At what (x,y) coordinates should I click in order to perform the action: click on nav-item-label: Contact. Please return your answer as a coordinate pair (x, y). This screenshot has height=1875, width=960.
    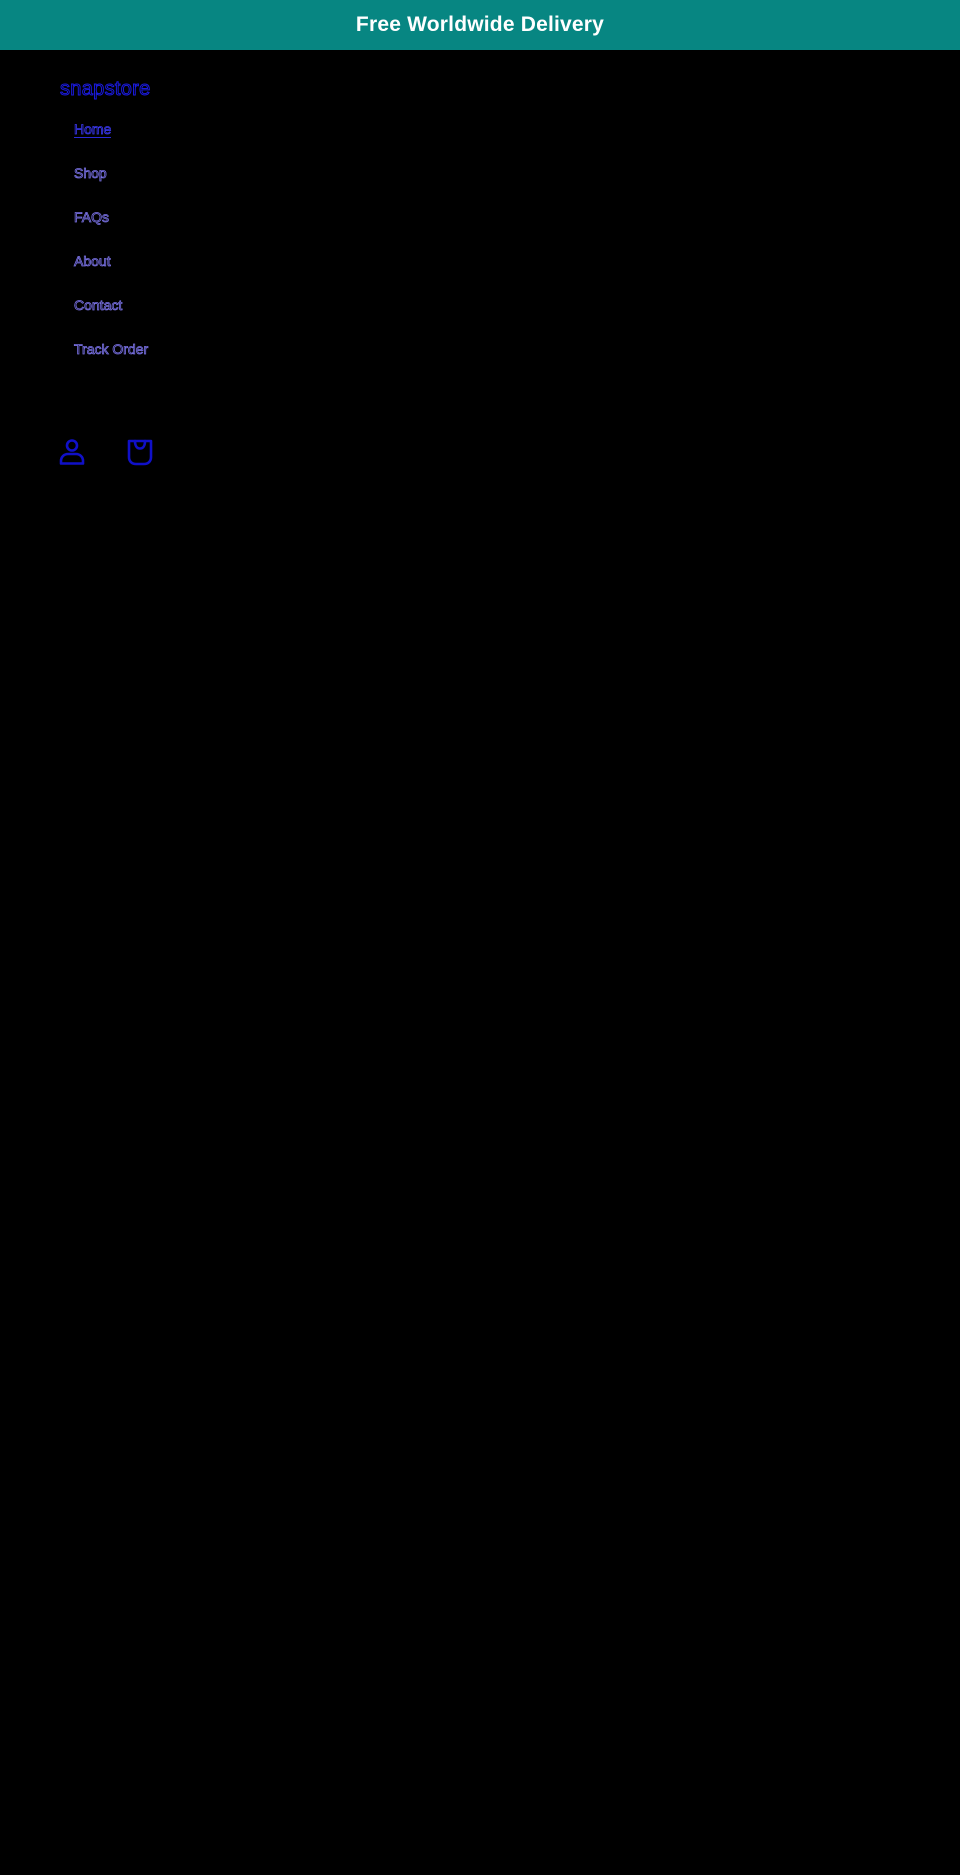
    Looking at the image, I should click on (98, 305).